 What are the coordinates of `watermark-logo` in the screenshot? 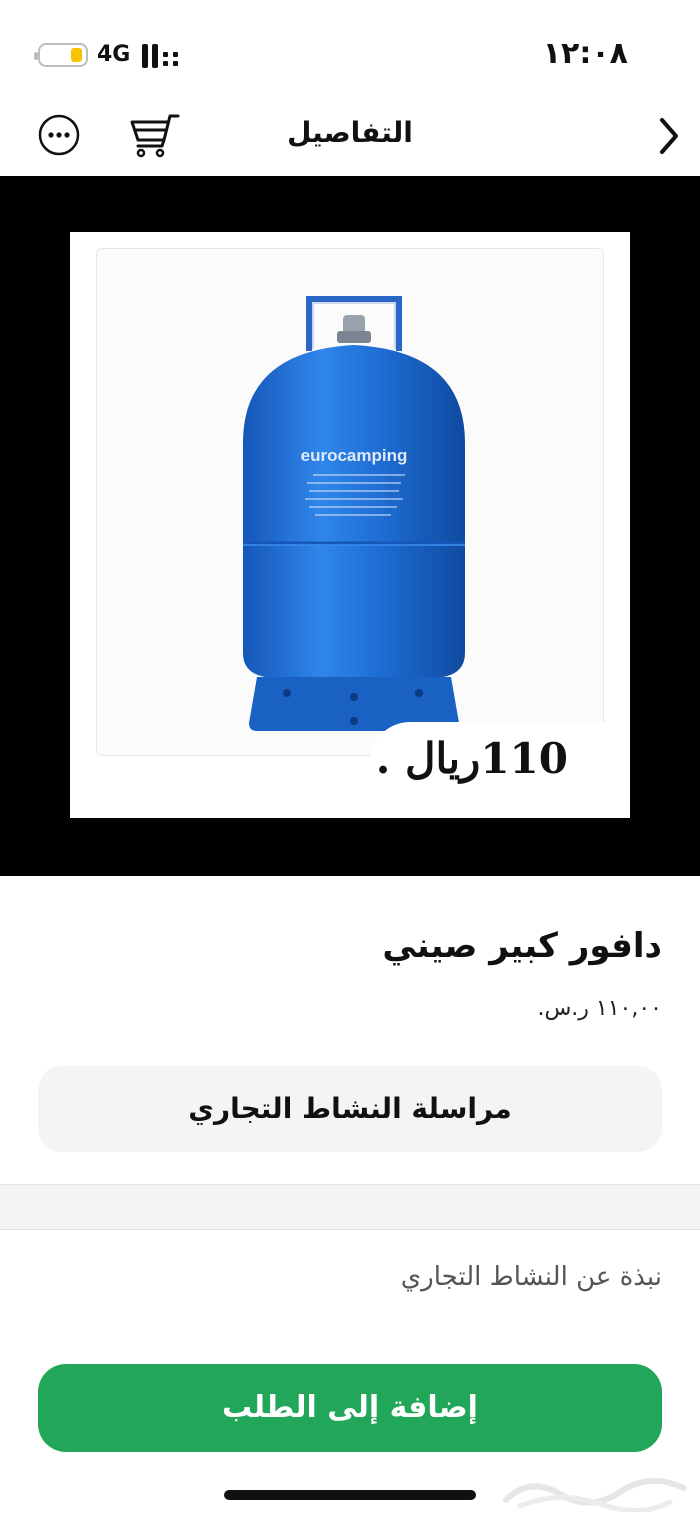 It's located at (595, 1494).